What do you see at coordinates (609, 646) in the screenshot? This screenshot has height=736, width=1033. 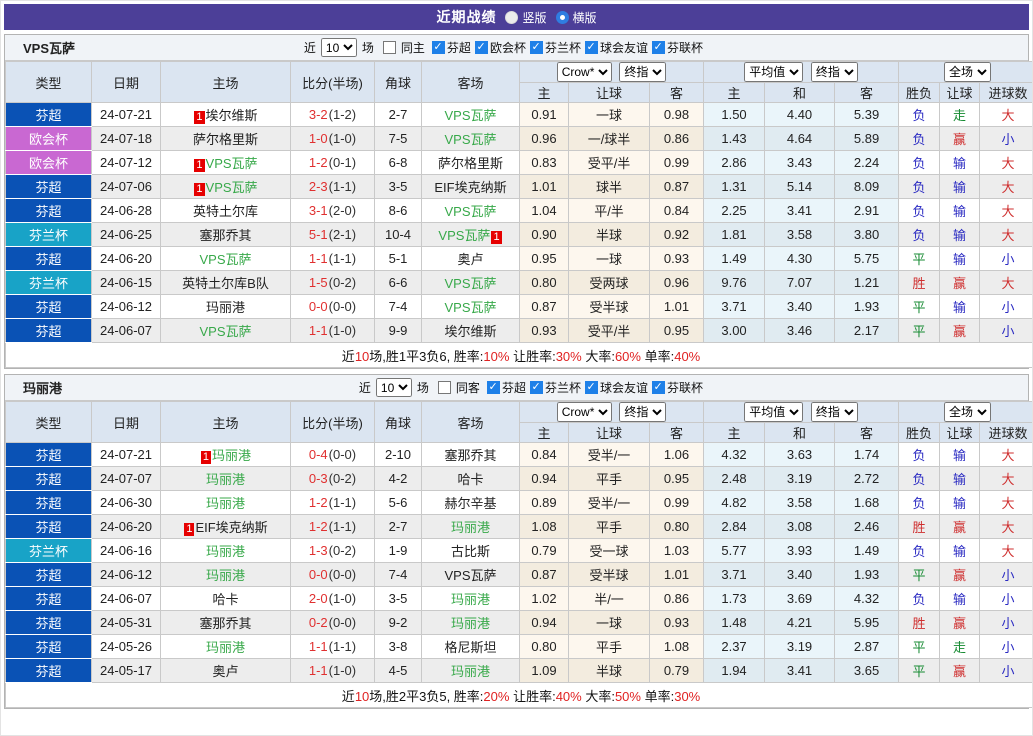 I see `crow-handicap-line: 平手` at bounding box center [609, 646].